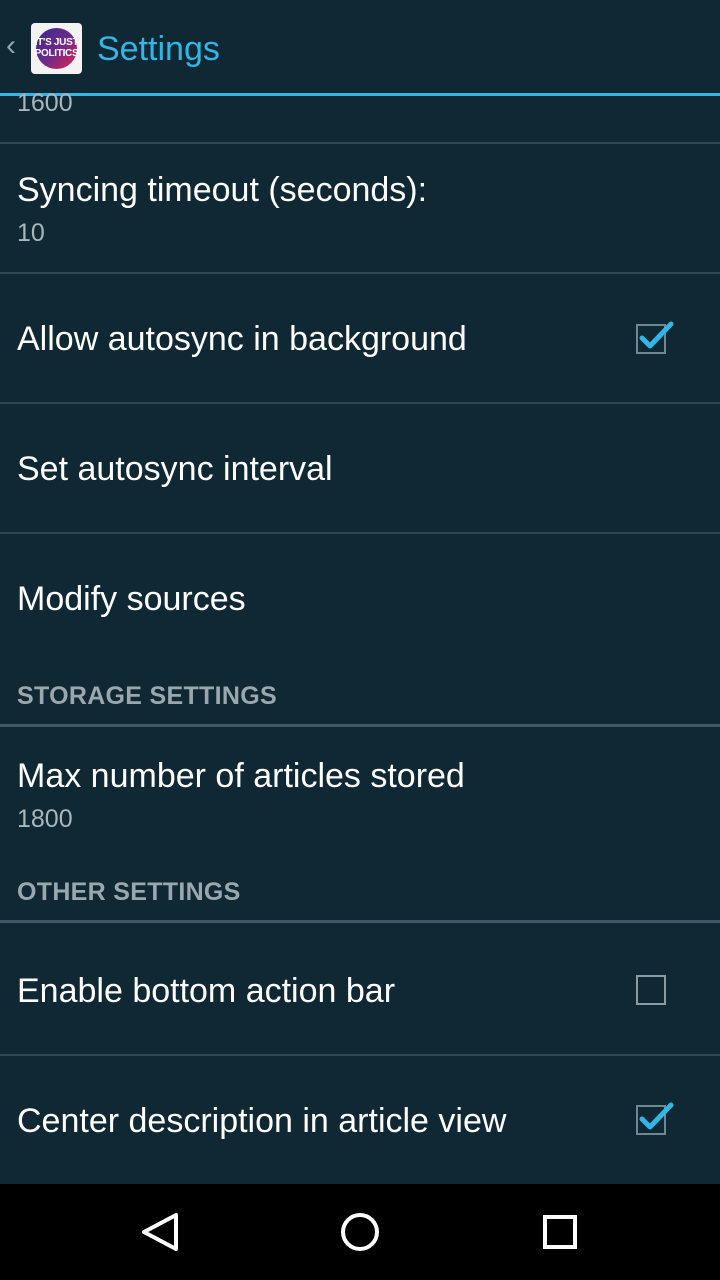 The height and width of the screenshot is (1280, 720). What do you see at coordinates (158, 49) in the screenshot?
I see `page-title: Settings` at bounding box center [158, 49].